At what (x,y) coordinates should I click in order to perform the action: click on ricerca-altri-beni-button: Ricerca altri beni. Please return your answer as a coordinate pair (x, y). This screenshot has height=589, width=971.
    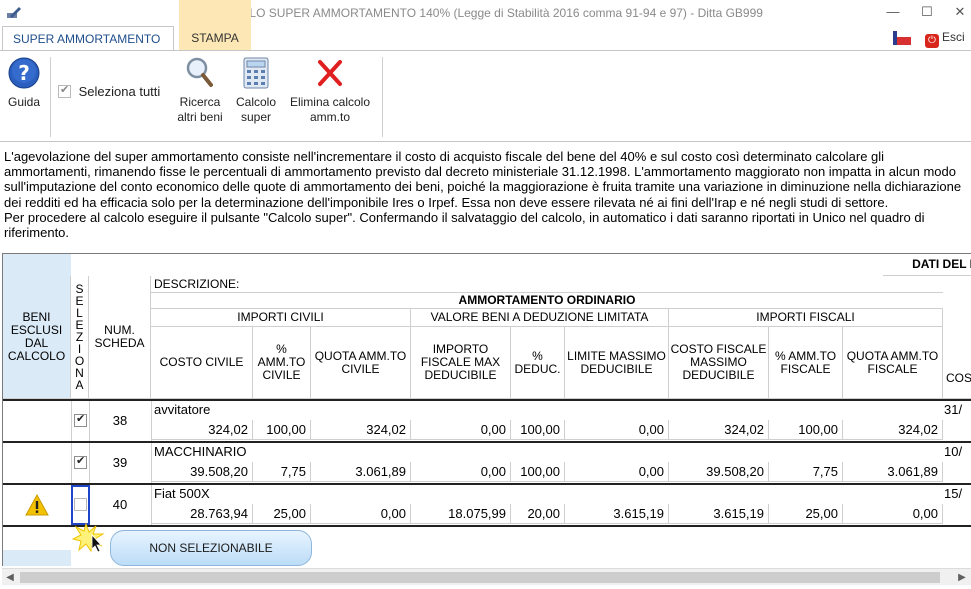
    Looking at the image, I should click on (200, 91).